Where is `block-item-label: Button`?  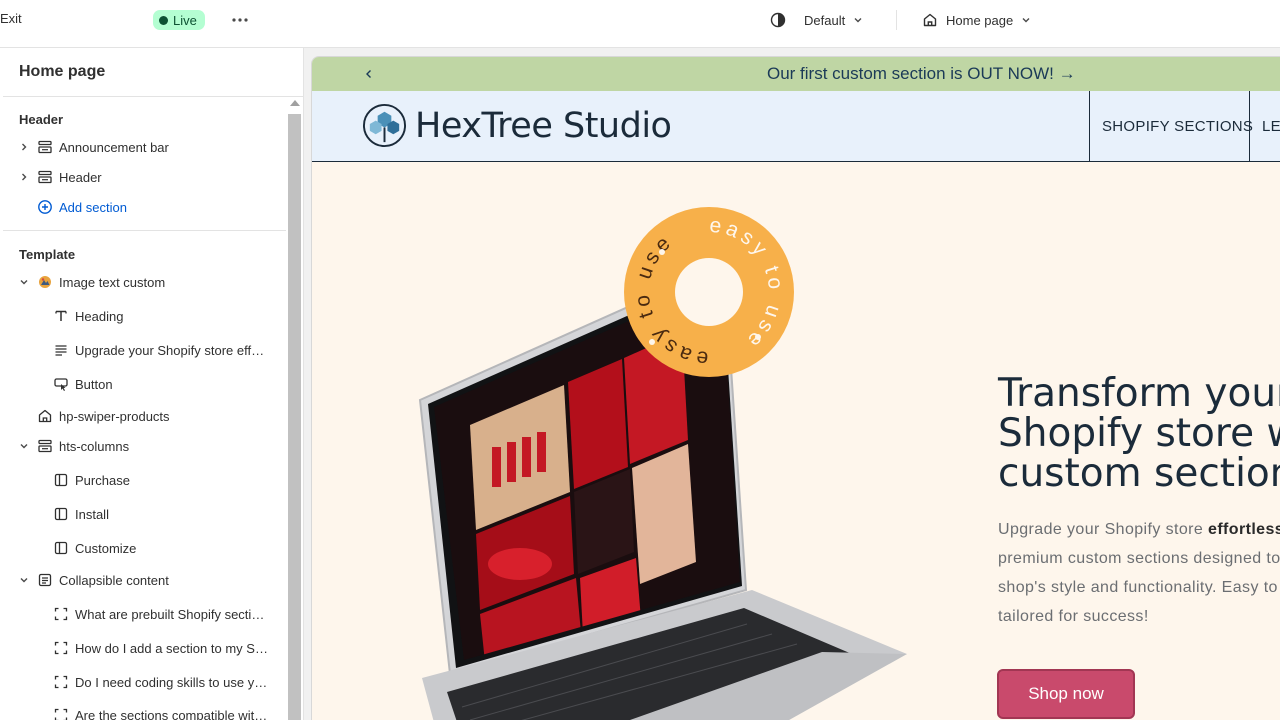
block-item-label: Button is located at coordinates (94, 384).